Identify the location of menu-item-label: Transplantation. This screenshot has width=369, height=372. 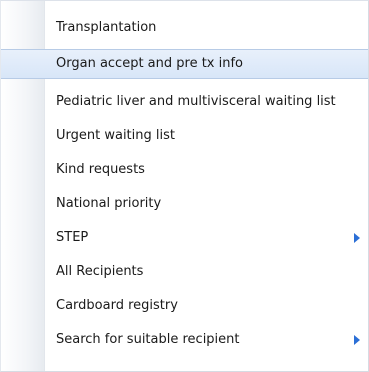
(106, 27).